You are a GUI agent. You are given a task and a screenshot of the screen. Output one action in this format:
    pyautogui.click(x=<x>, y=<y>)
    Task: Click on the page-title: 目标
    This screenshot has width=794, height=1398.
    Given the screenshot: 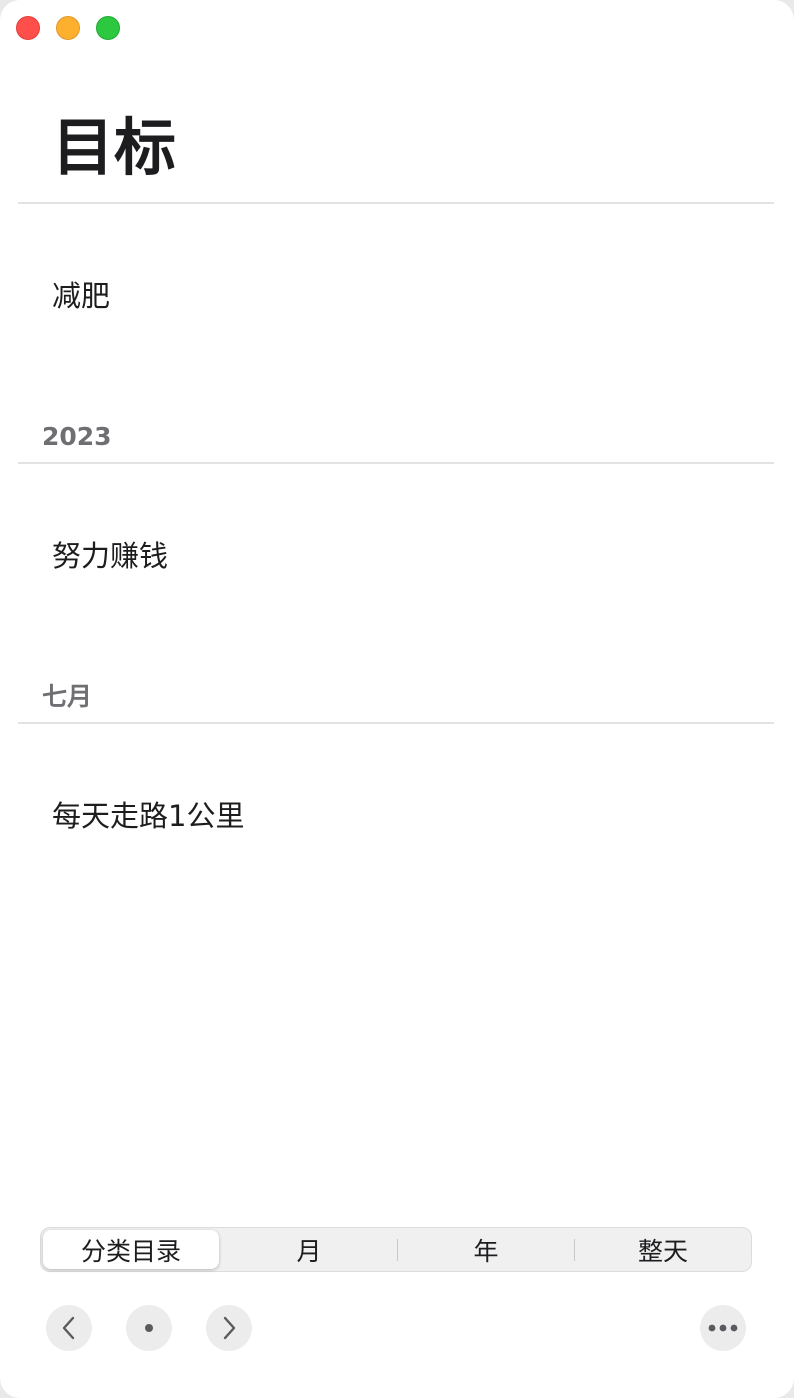 What is the action you would take?
    pyautogui.click(x=114, y=147)
    